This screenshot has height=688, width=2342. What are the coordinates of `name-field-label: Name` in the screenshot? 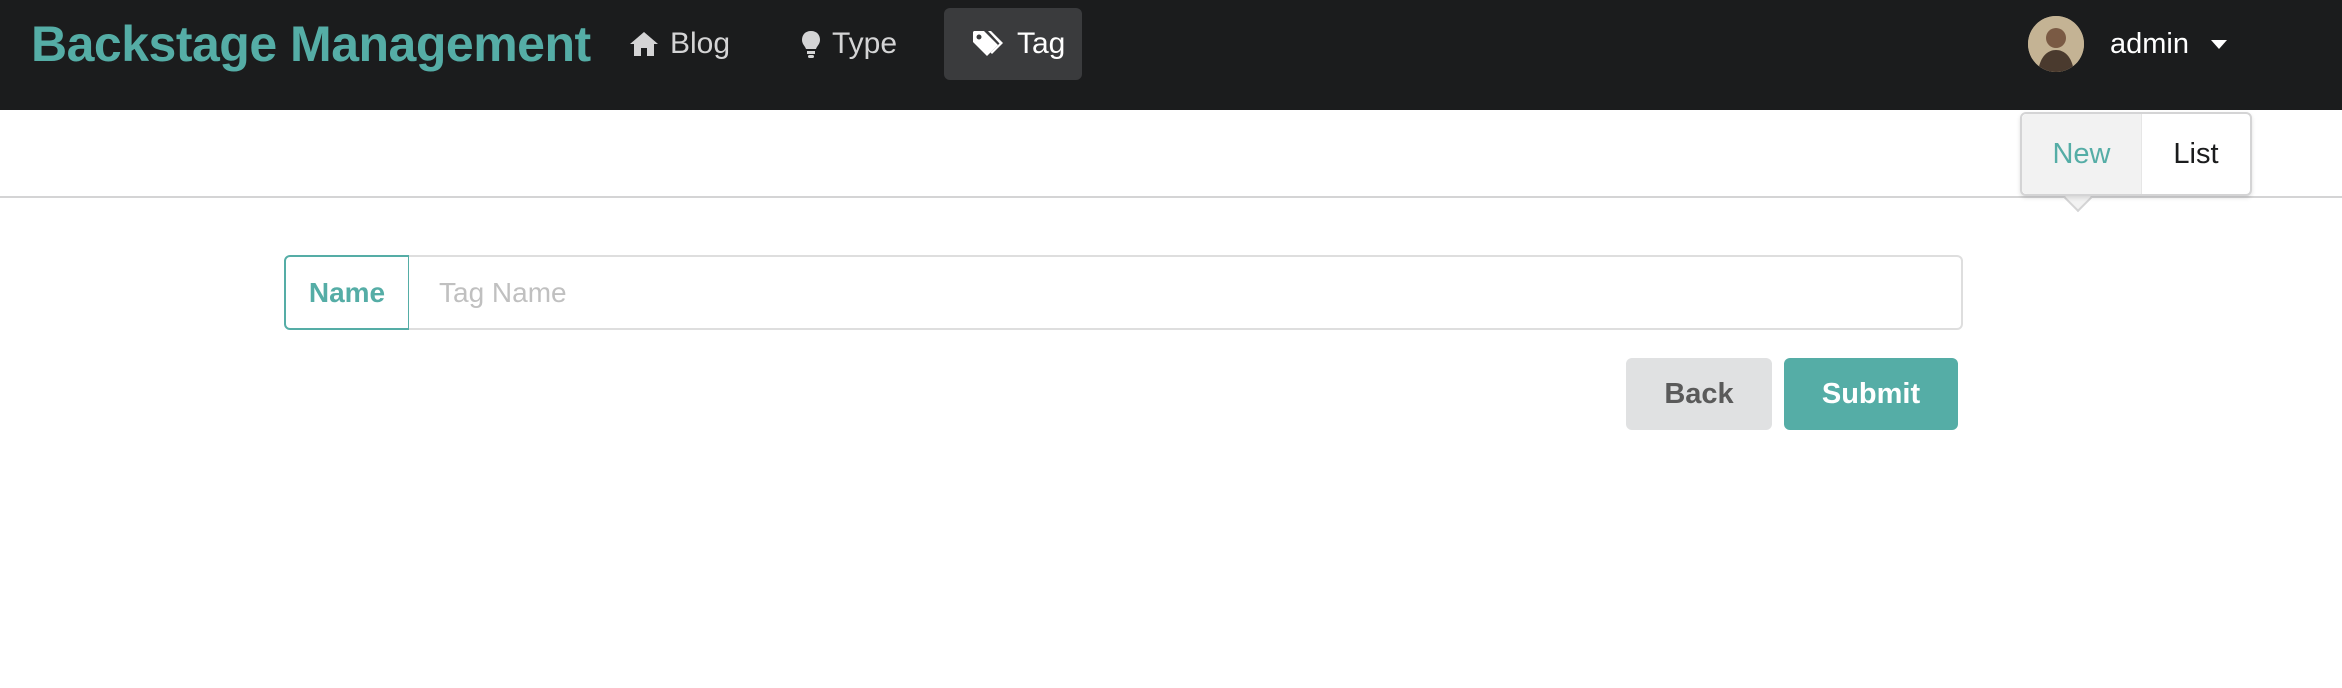 It's located at (347, 292).